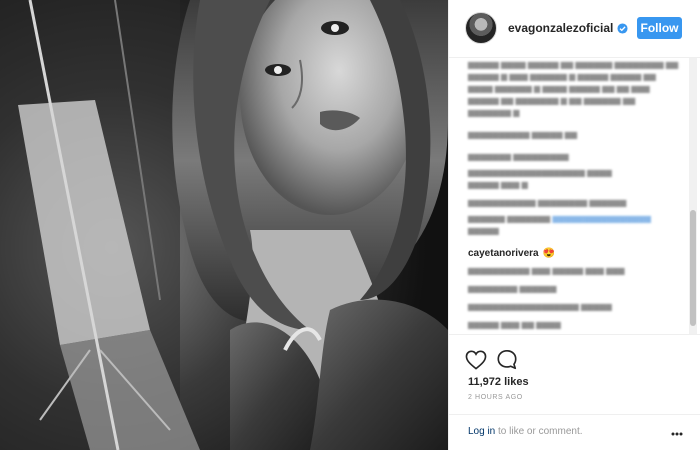  I want to click on avatar, so click(481, 28).